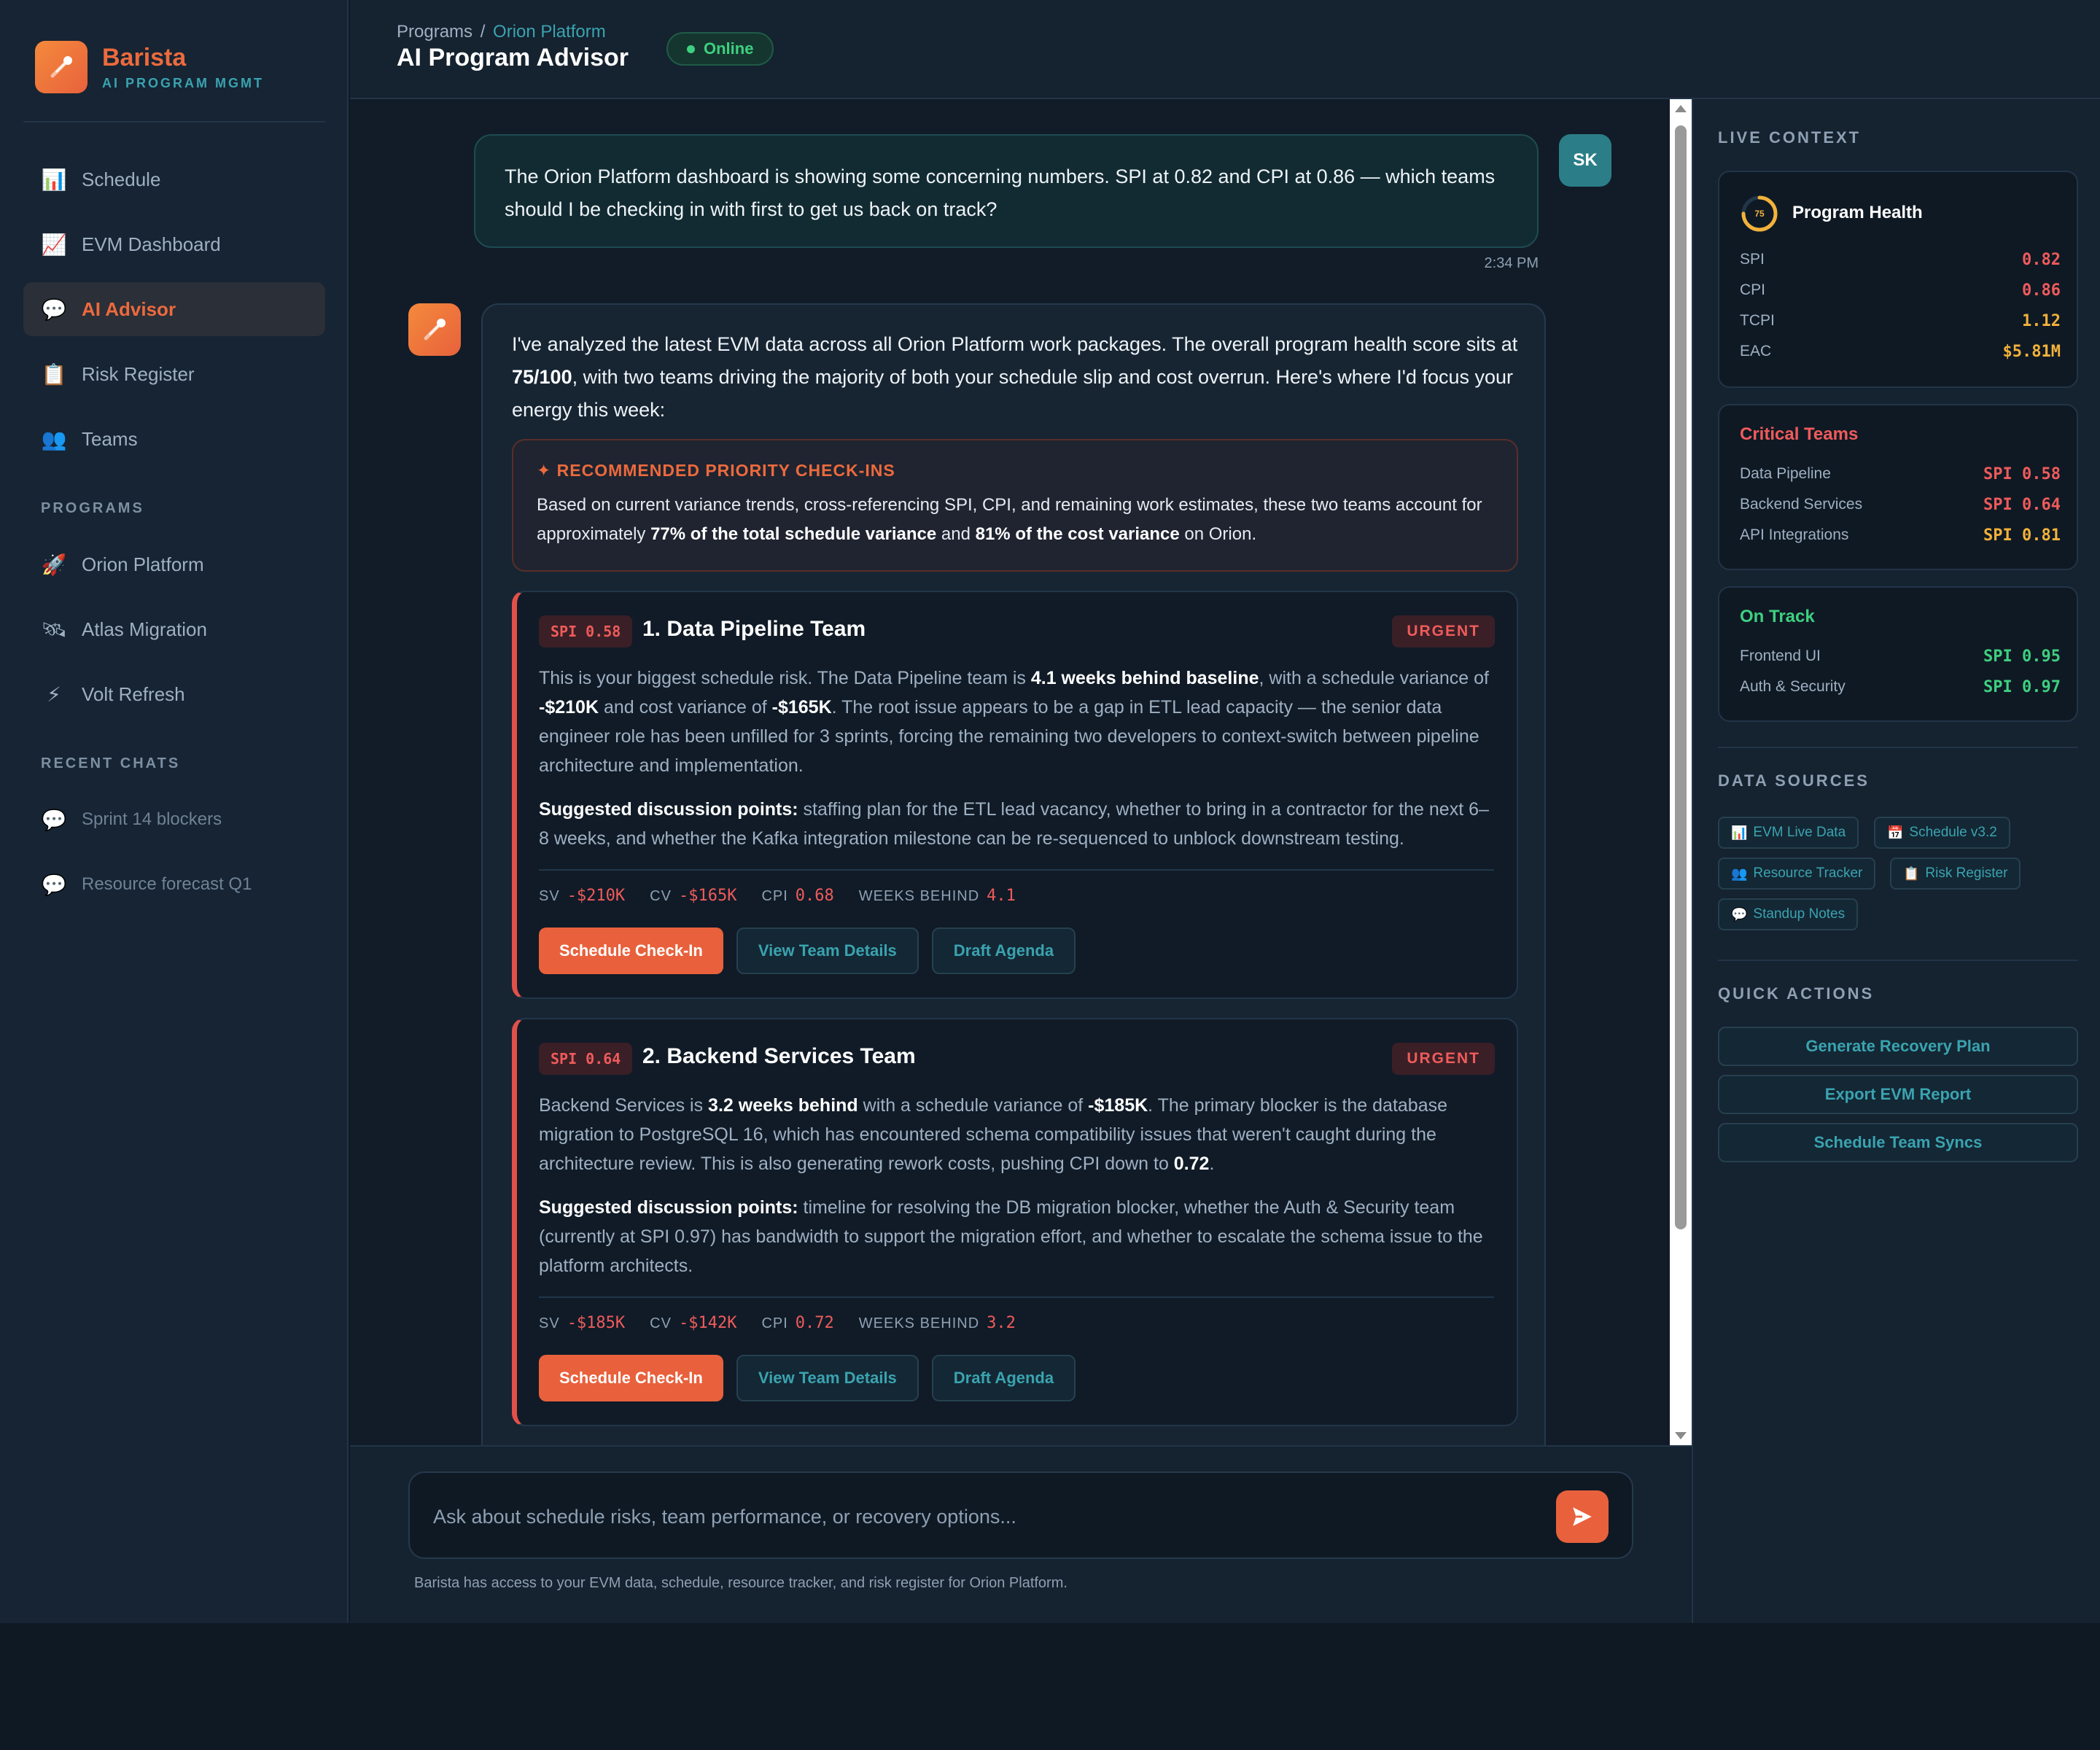 The height and width of the screenshot is (1750, 2100). I want to click on sidebar-item-atlas-migration: 🛰 Atlas Migration, so click(174, 629).